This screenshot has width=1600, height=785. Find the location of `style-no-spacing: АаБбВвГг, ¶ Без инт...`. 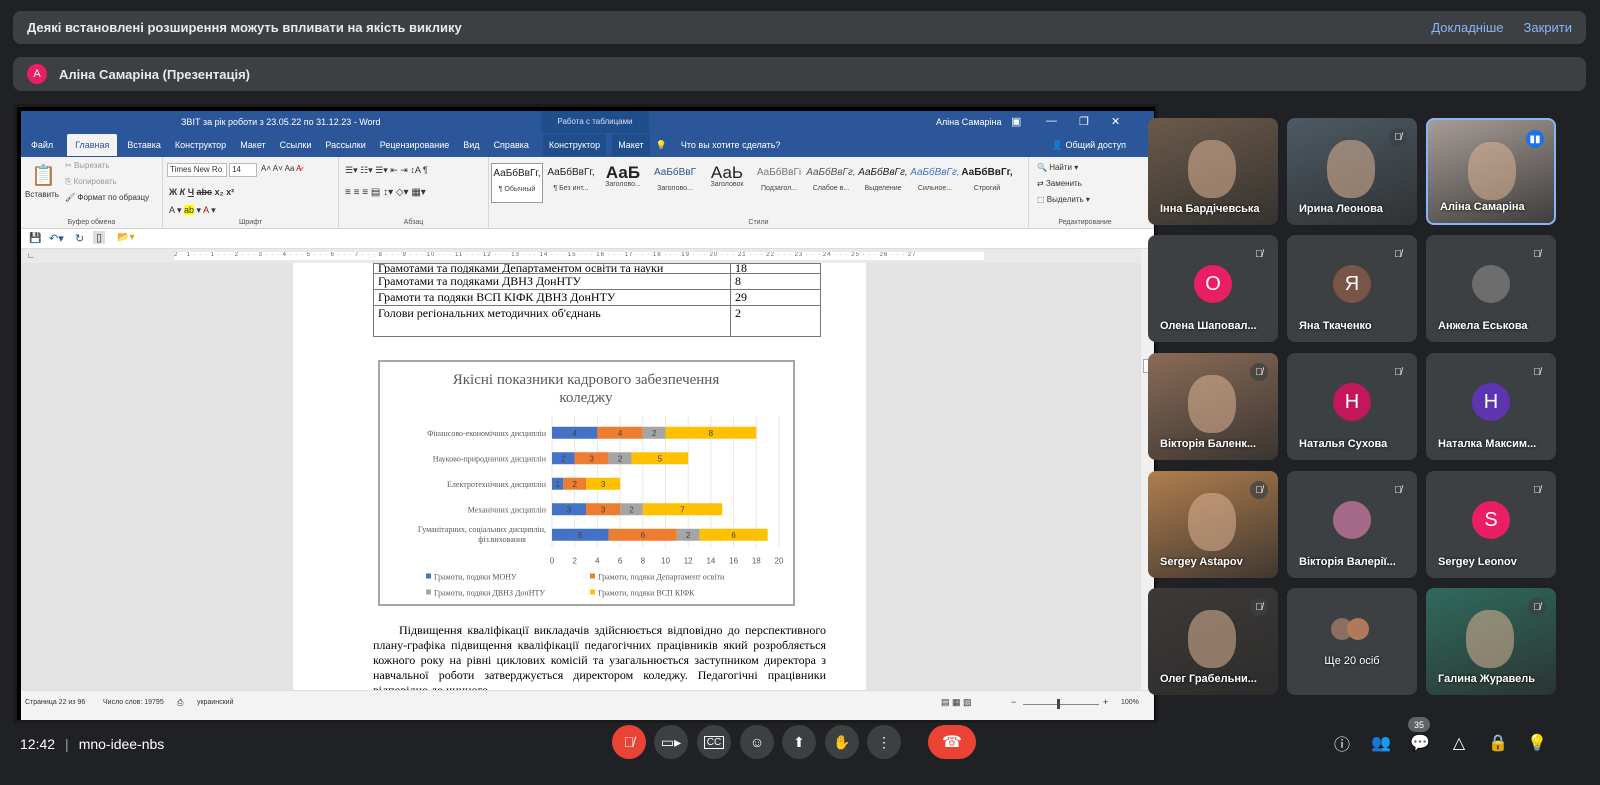

style-no-spacing: АаБбВвГг, ¶ Без инт... is located at coordinates (571, 183).